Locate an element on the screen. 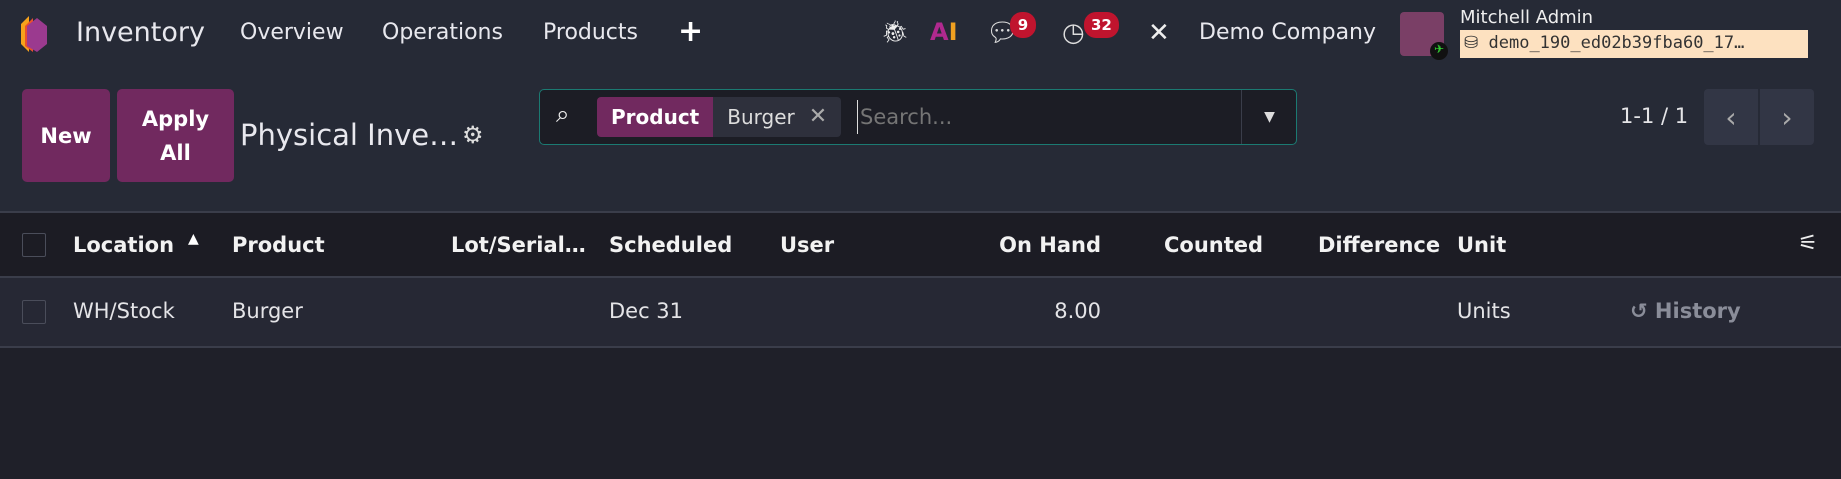  user-name: Mitchell Admin is located at coordinates (1526, 17).